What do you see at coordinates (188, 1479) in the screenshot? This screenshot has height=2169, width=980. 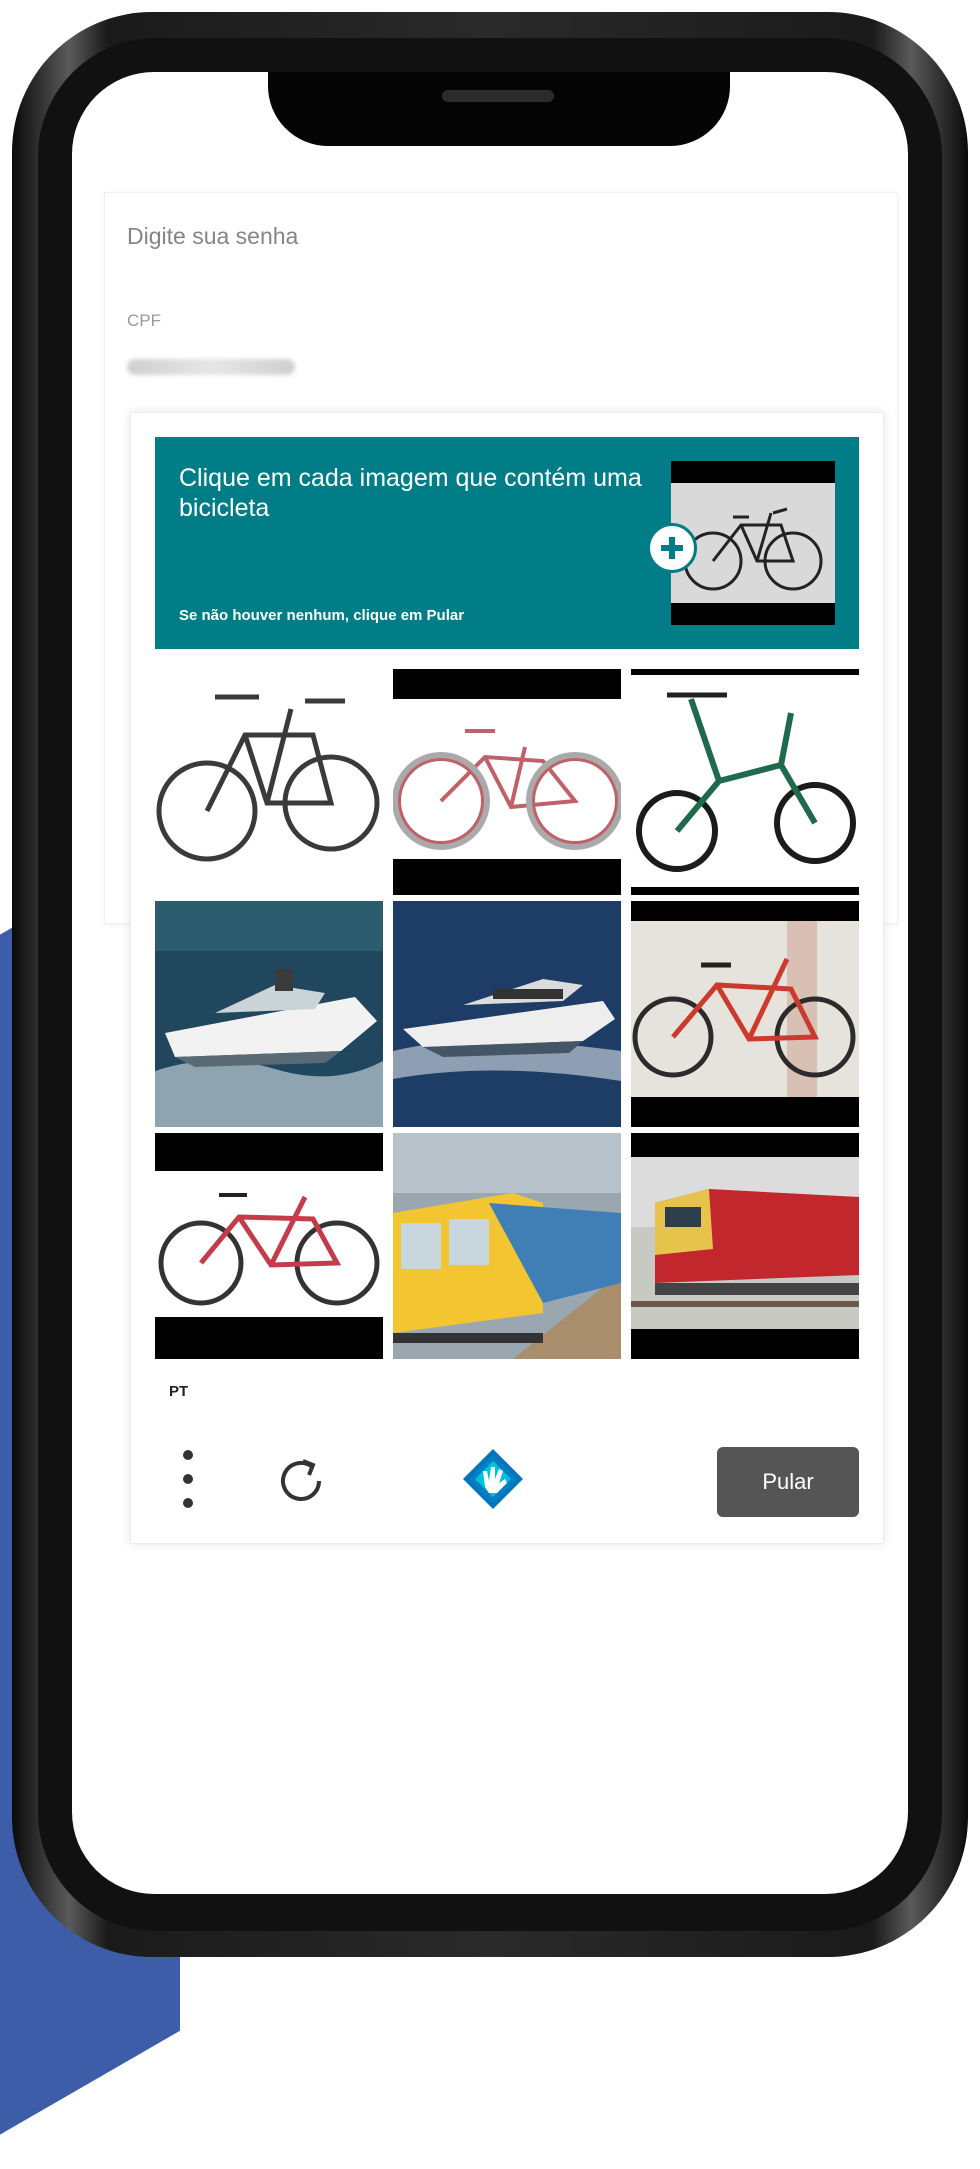 I see `menu-dots-icon` at bounding box center [188, 1479].